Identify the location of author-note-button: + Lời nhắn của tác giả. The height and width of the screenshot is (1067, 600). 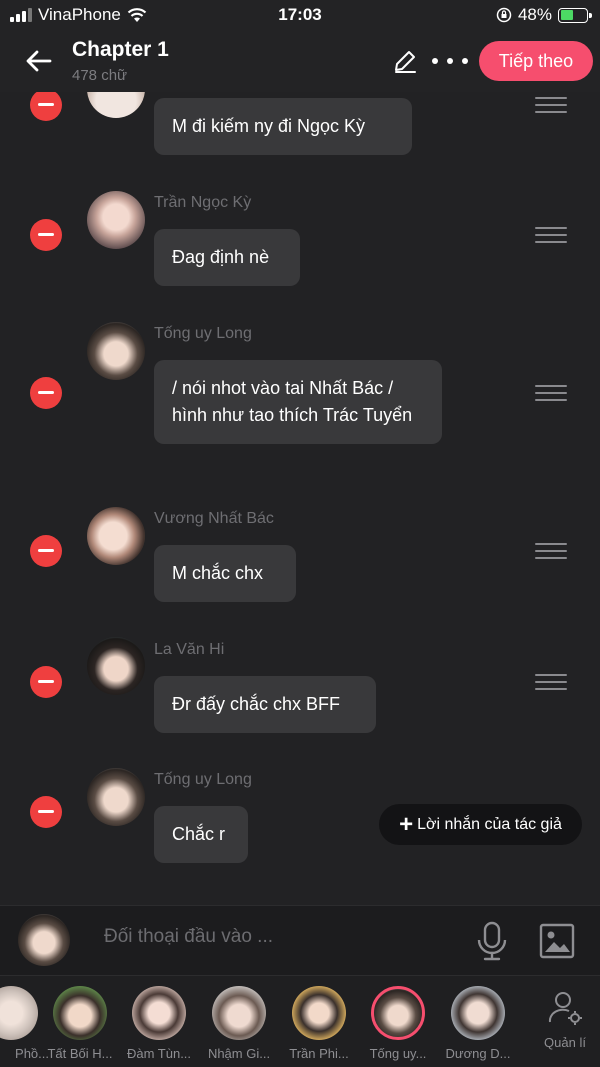
(480, 824).